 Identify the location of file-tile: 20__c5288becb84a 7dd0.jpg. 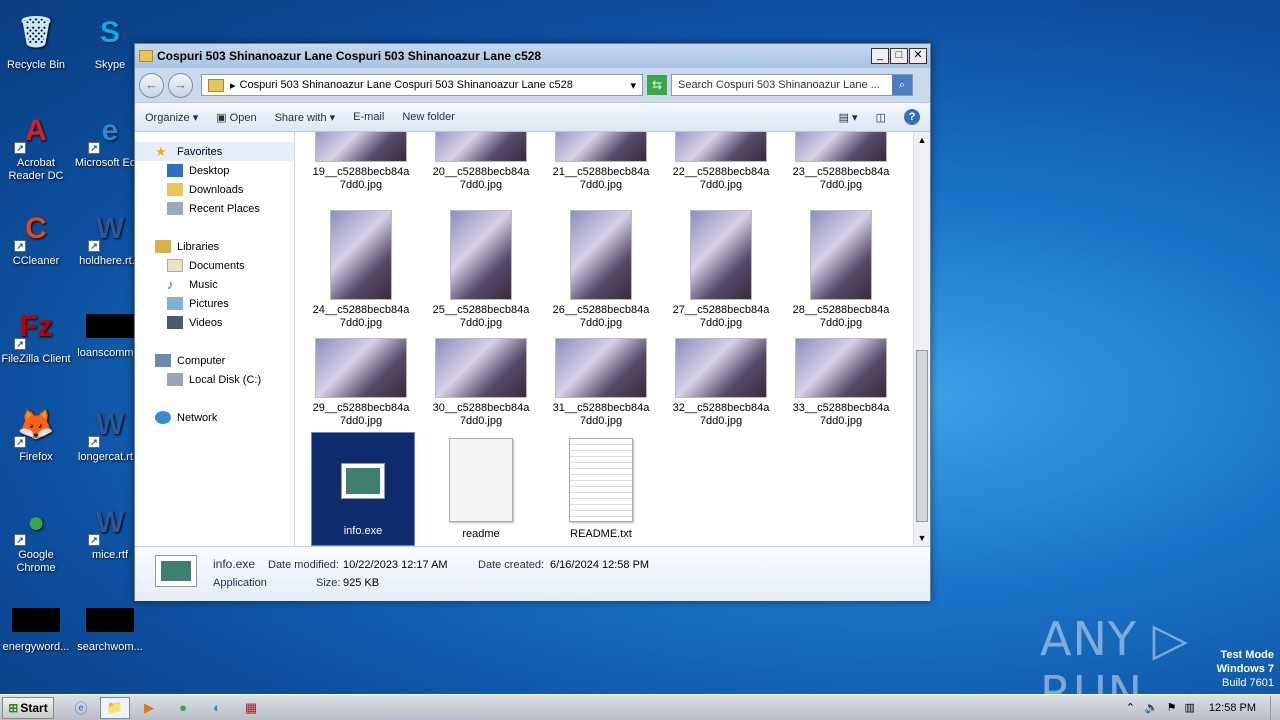
(481, 162).